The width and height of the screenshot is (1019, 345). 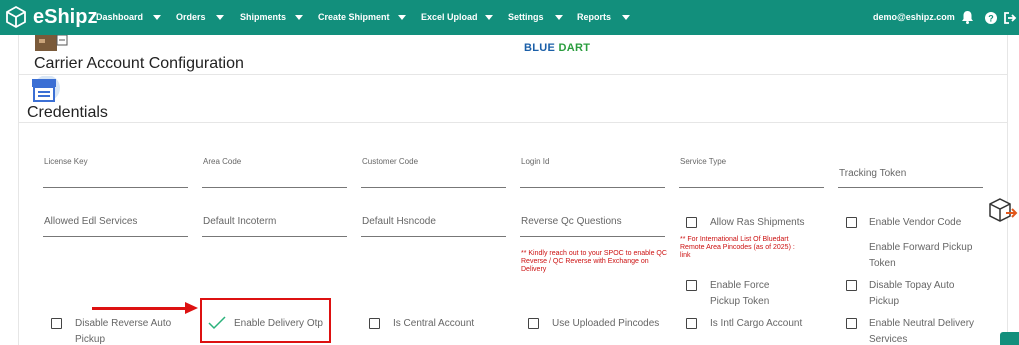 What do you see at coordinates (557, 48) in the screenshot?
I see `bluedart-logo: BLUE DART` at bounding box center [557, 48].